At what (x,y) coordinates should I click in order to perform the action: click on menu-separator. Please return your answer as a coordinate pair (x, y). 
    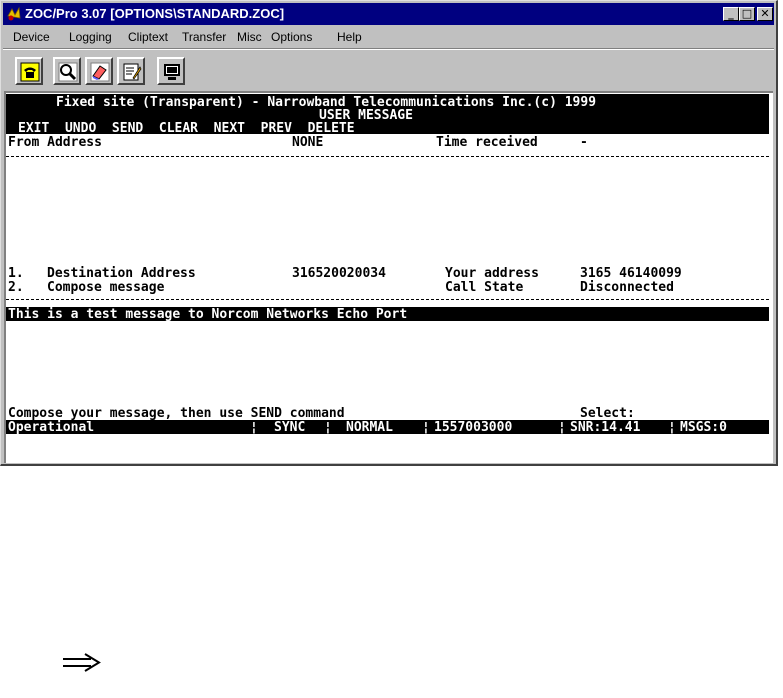
    Looking at the image, I should click on (388, 49).